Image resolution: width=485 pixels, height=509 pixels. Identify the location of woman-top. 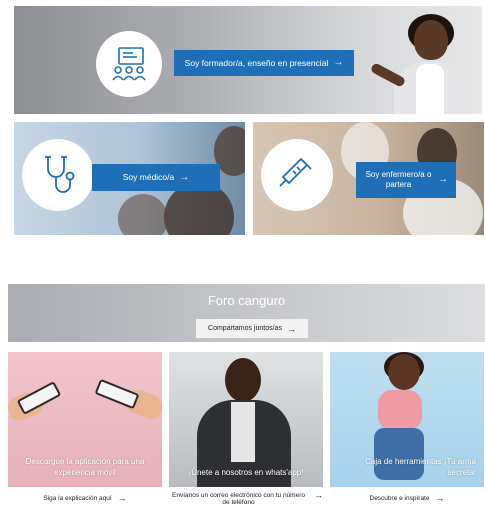
(400, 410).